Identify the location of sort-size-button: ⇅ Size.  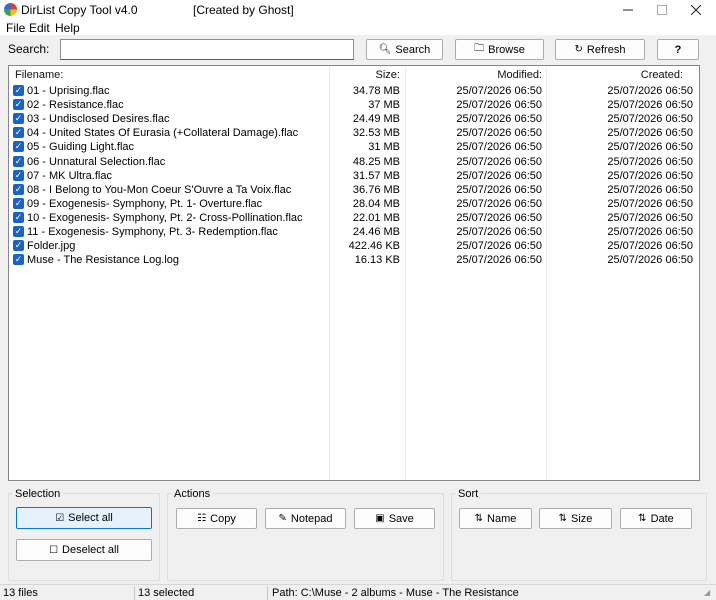
(575, 518).